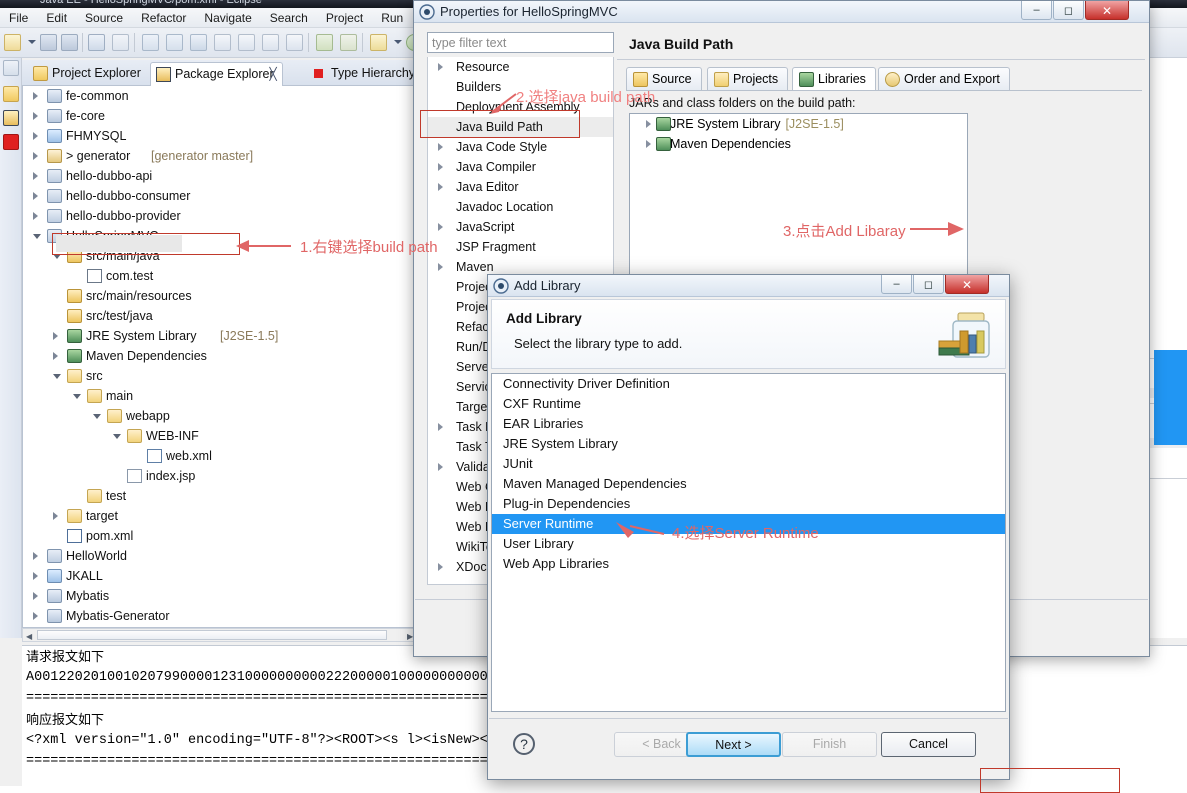 The image size is (1187, 793). What do you see at coordinates (392, 16) in the screenshot?
I see `menu-run: Run` at bounding box center [392, 16].